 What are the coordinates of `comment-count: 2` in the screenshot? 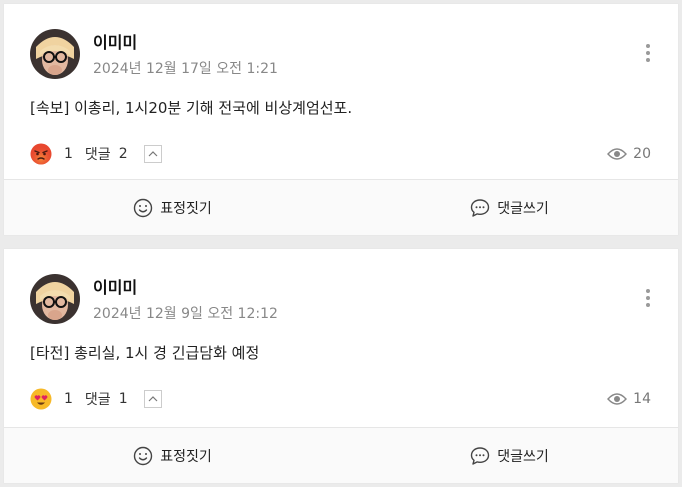 It's located at (123, 154).